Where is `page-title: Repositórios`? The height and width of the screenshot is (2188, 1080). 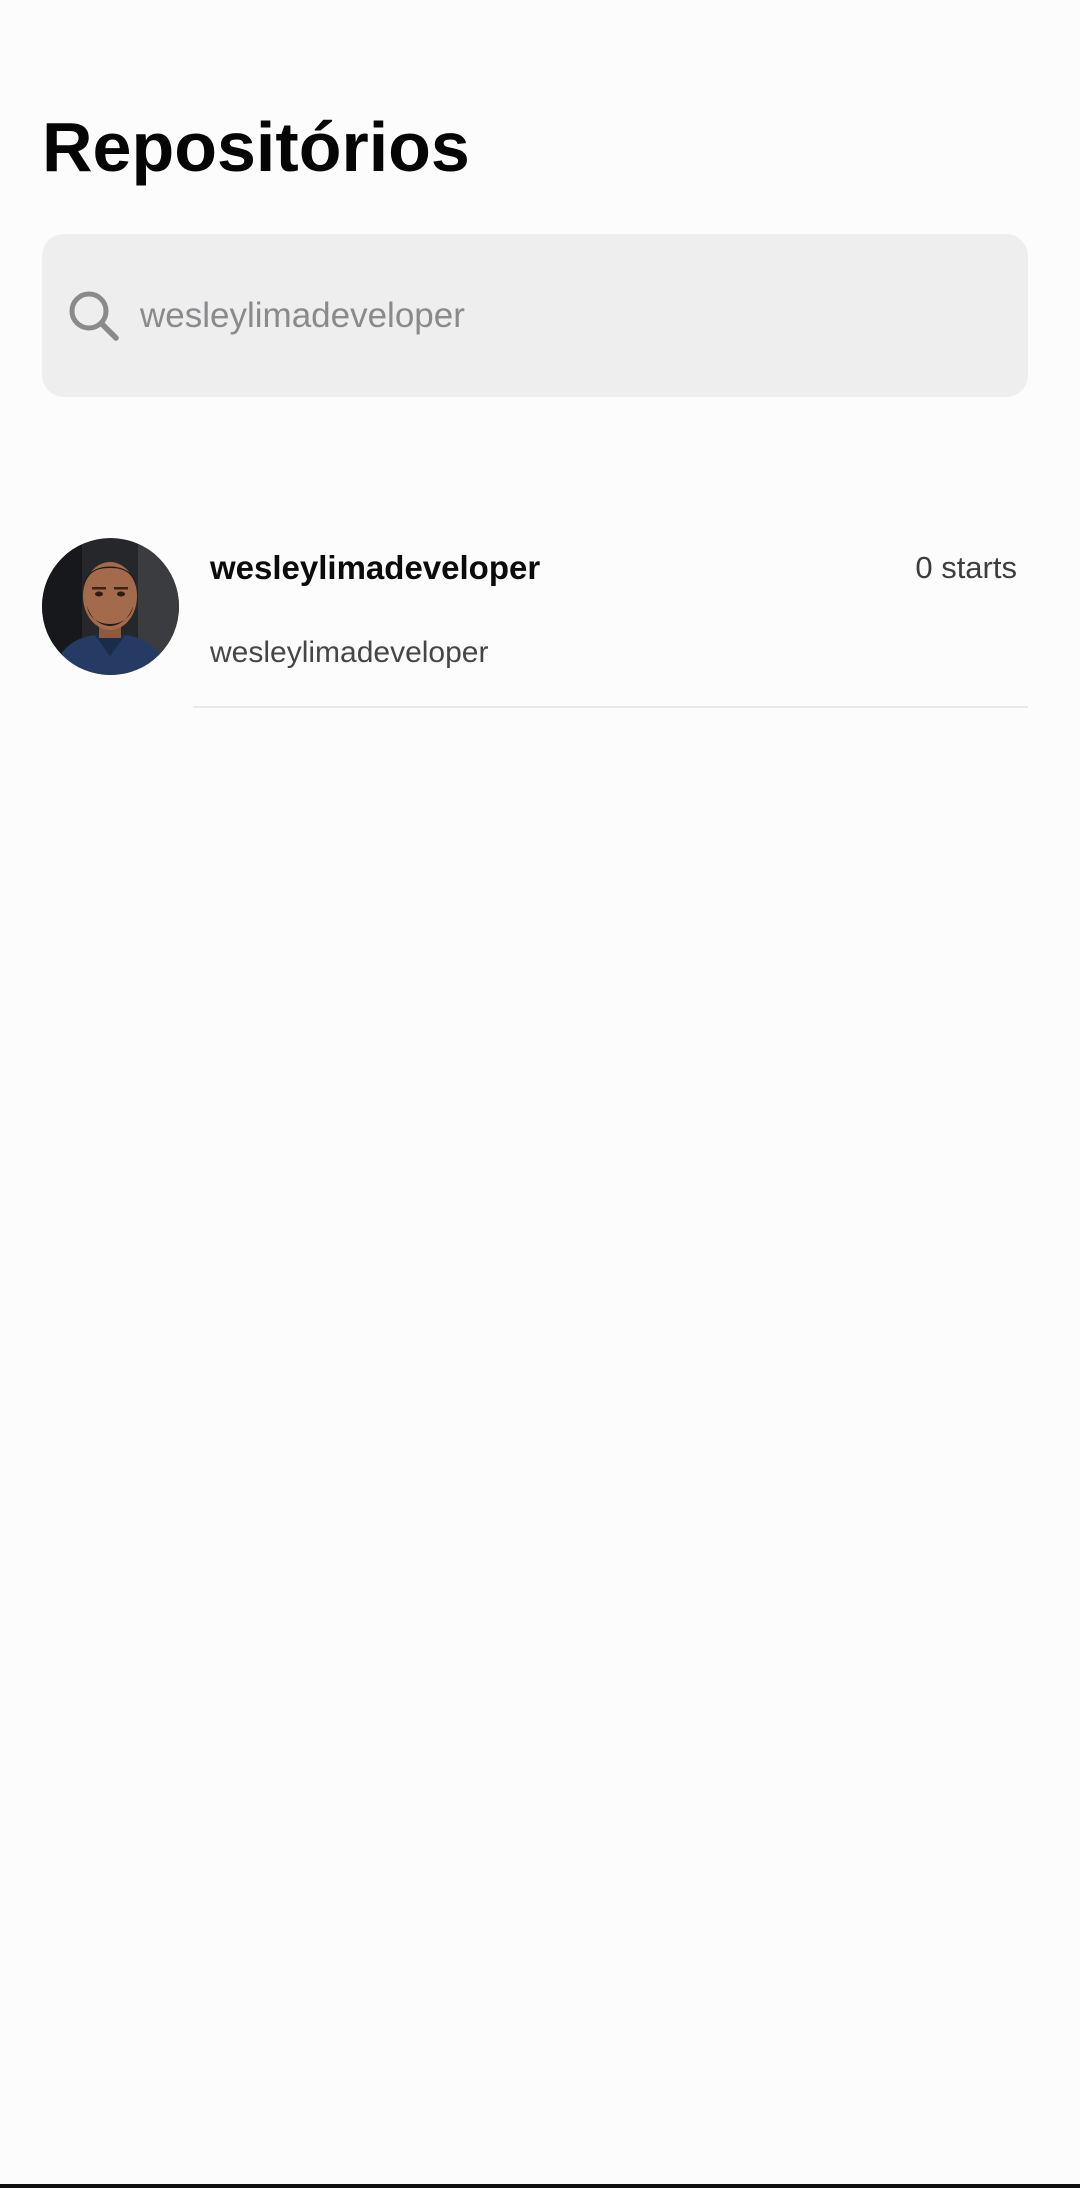
page-title: Repositórios is located at coordinates (256, 147).